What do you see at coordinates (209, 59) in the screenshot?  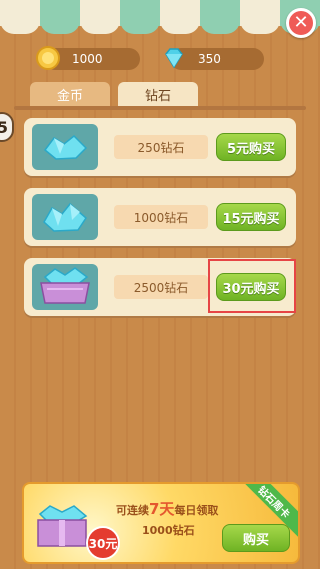 I see `diamond-value: 350` at bounding box center [209, 59].